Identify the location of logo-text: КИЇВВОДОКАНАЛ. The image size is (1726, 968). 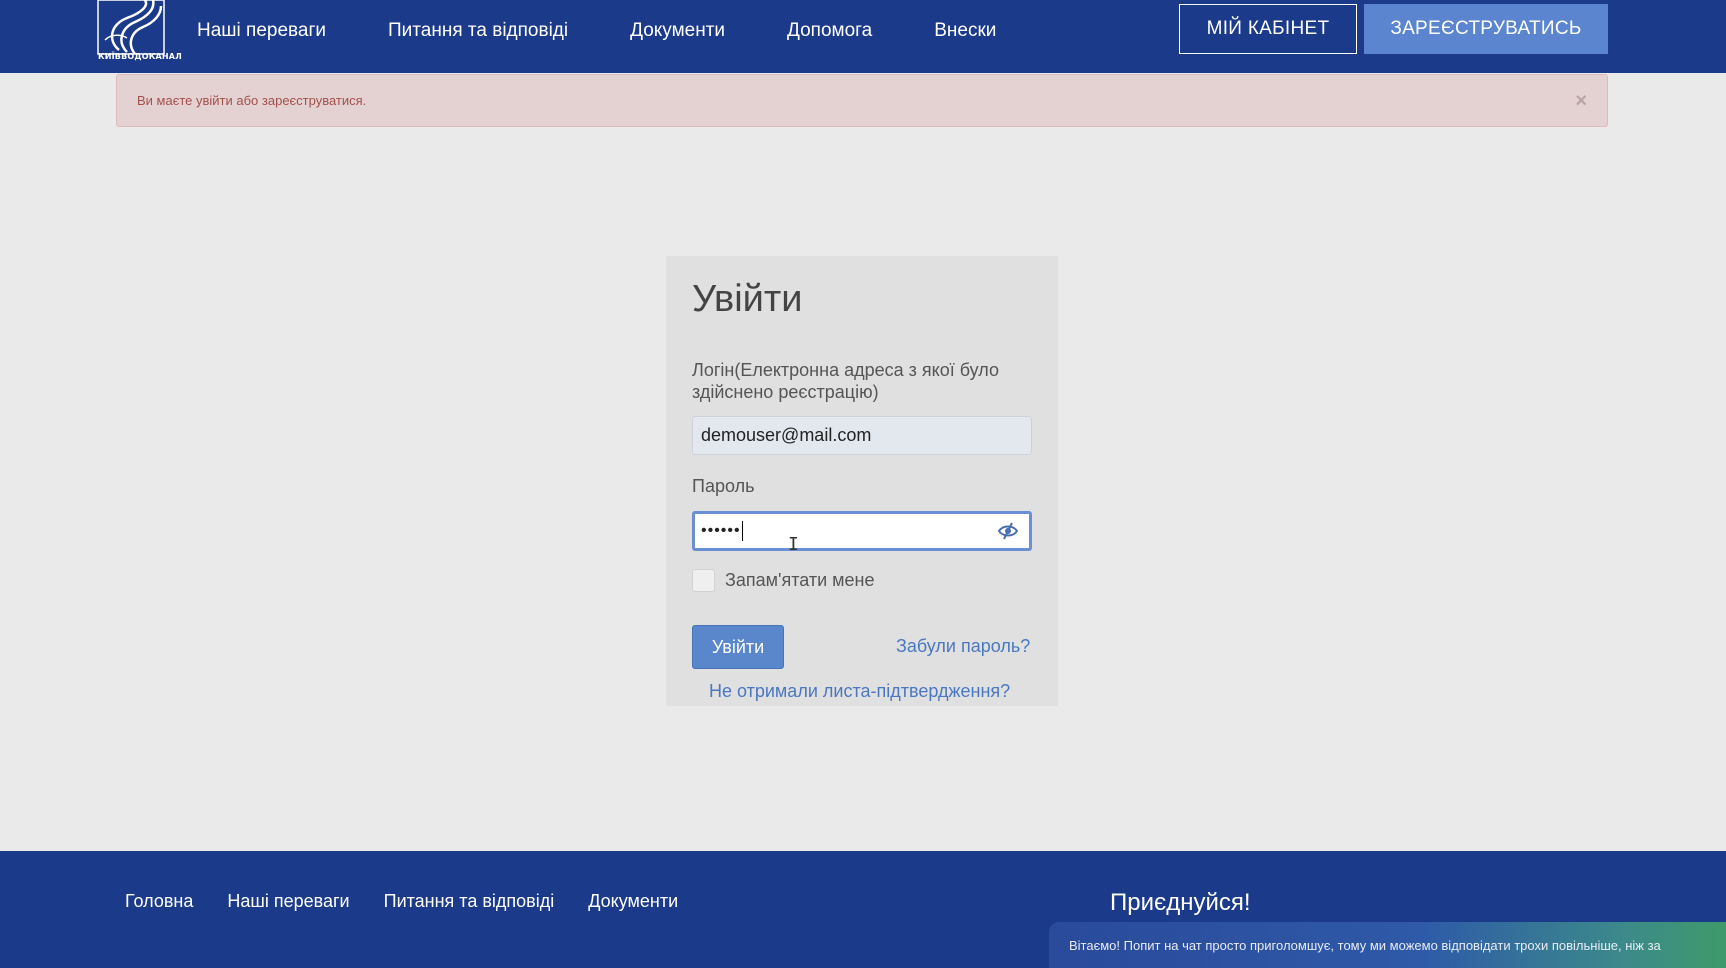
(140, 56).